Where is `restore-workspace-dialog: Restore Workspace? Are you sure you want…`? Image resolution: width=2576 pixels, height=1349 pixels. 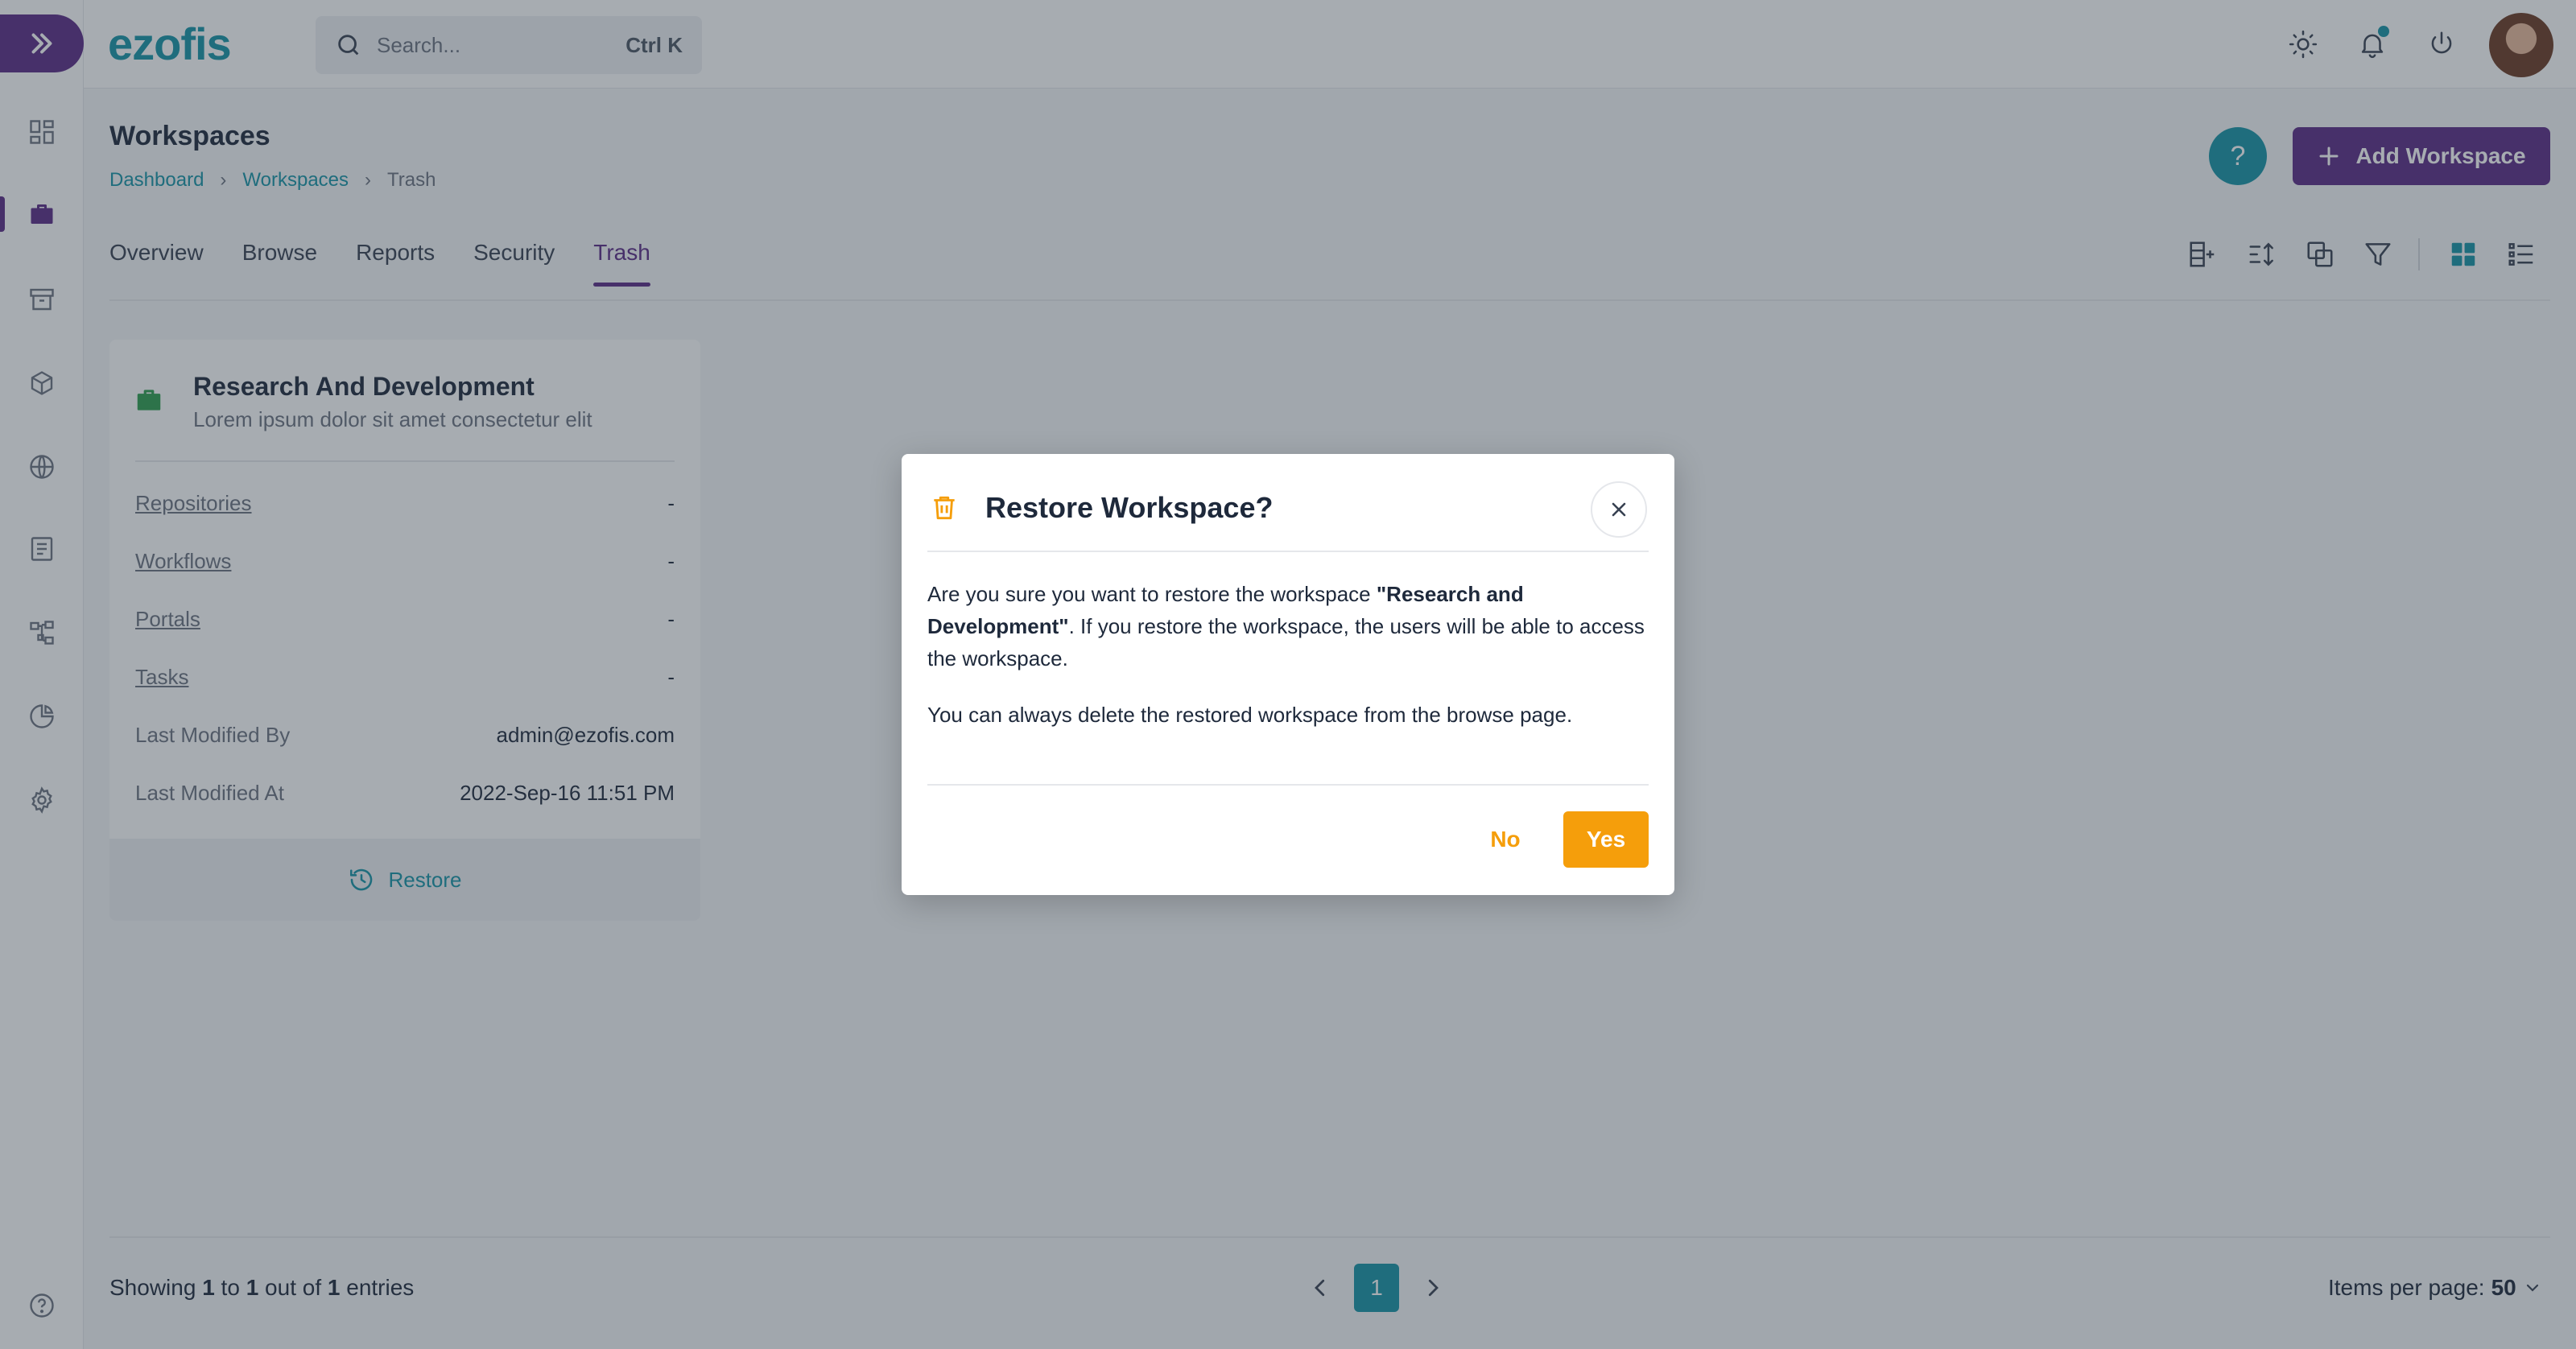 restore-workspace-dialog: Restore Workspace? Are you sure you want… is located at coordinates (1288, 674).